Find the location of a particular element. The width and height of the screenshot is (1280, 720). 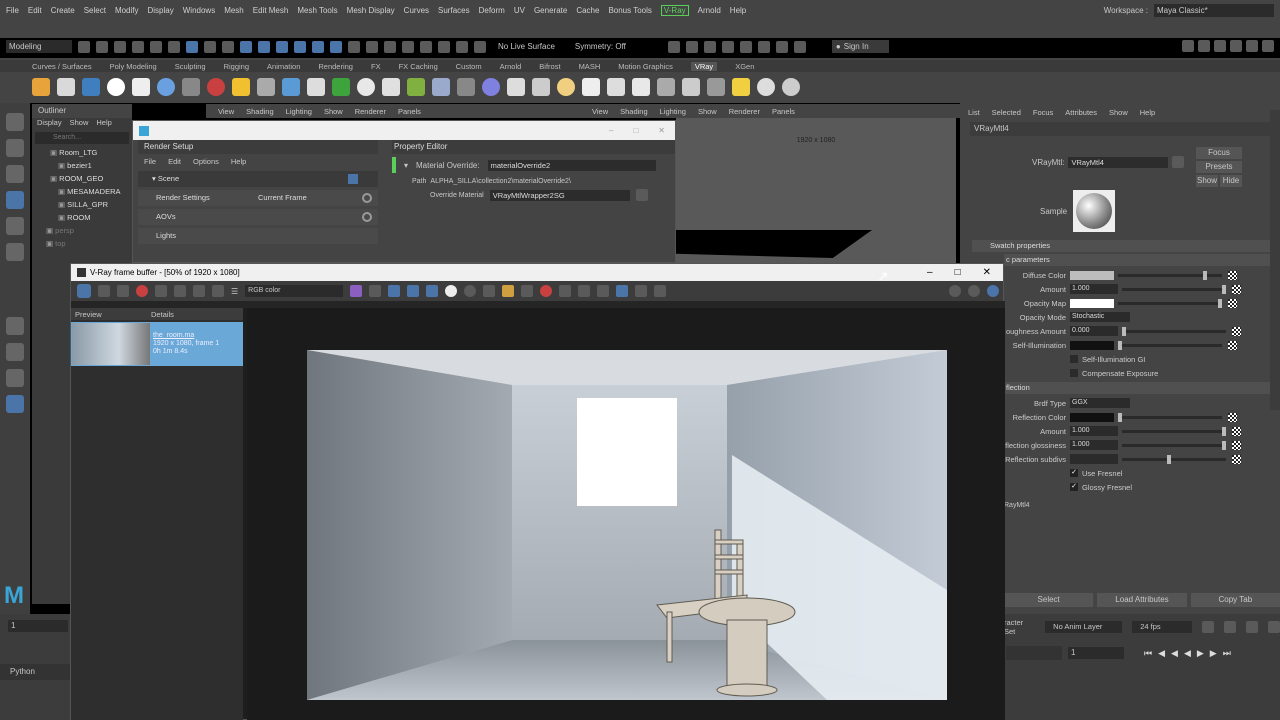

ae-menu-selected: Selected is located at coordinates (1006, 112).